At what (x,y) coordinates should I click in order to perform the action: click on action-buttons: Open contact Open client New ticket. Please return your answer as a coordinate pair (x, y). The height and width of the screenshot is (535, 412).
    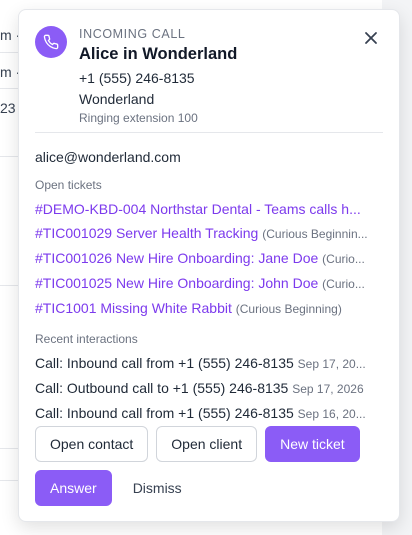
    Looking at the image, I should click on (197, 444).